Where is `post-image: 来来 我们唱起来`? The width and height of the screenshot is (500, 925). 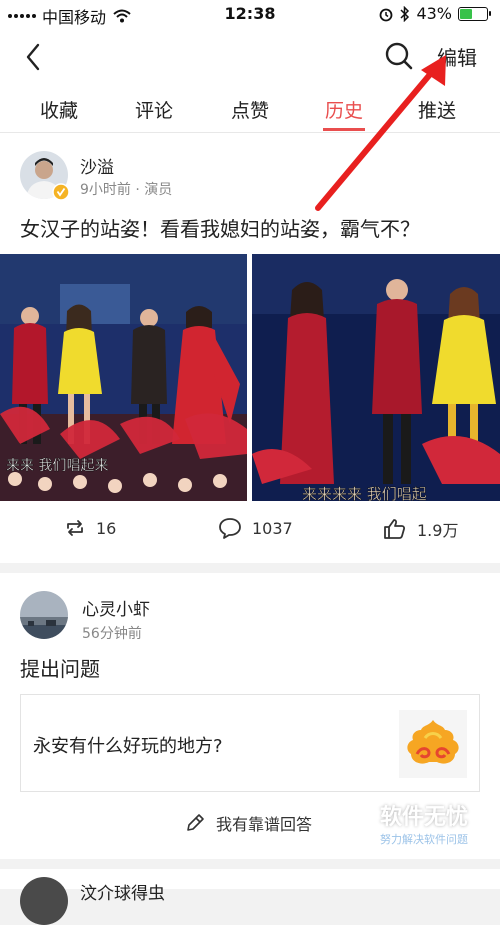
post-image: 来来 我们唱起来 is located at coordinates (123, 377).